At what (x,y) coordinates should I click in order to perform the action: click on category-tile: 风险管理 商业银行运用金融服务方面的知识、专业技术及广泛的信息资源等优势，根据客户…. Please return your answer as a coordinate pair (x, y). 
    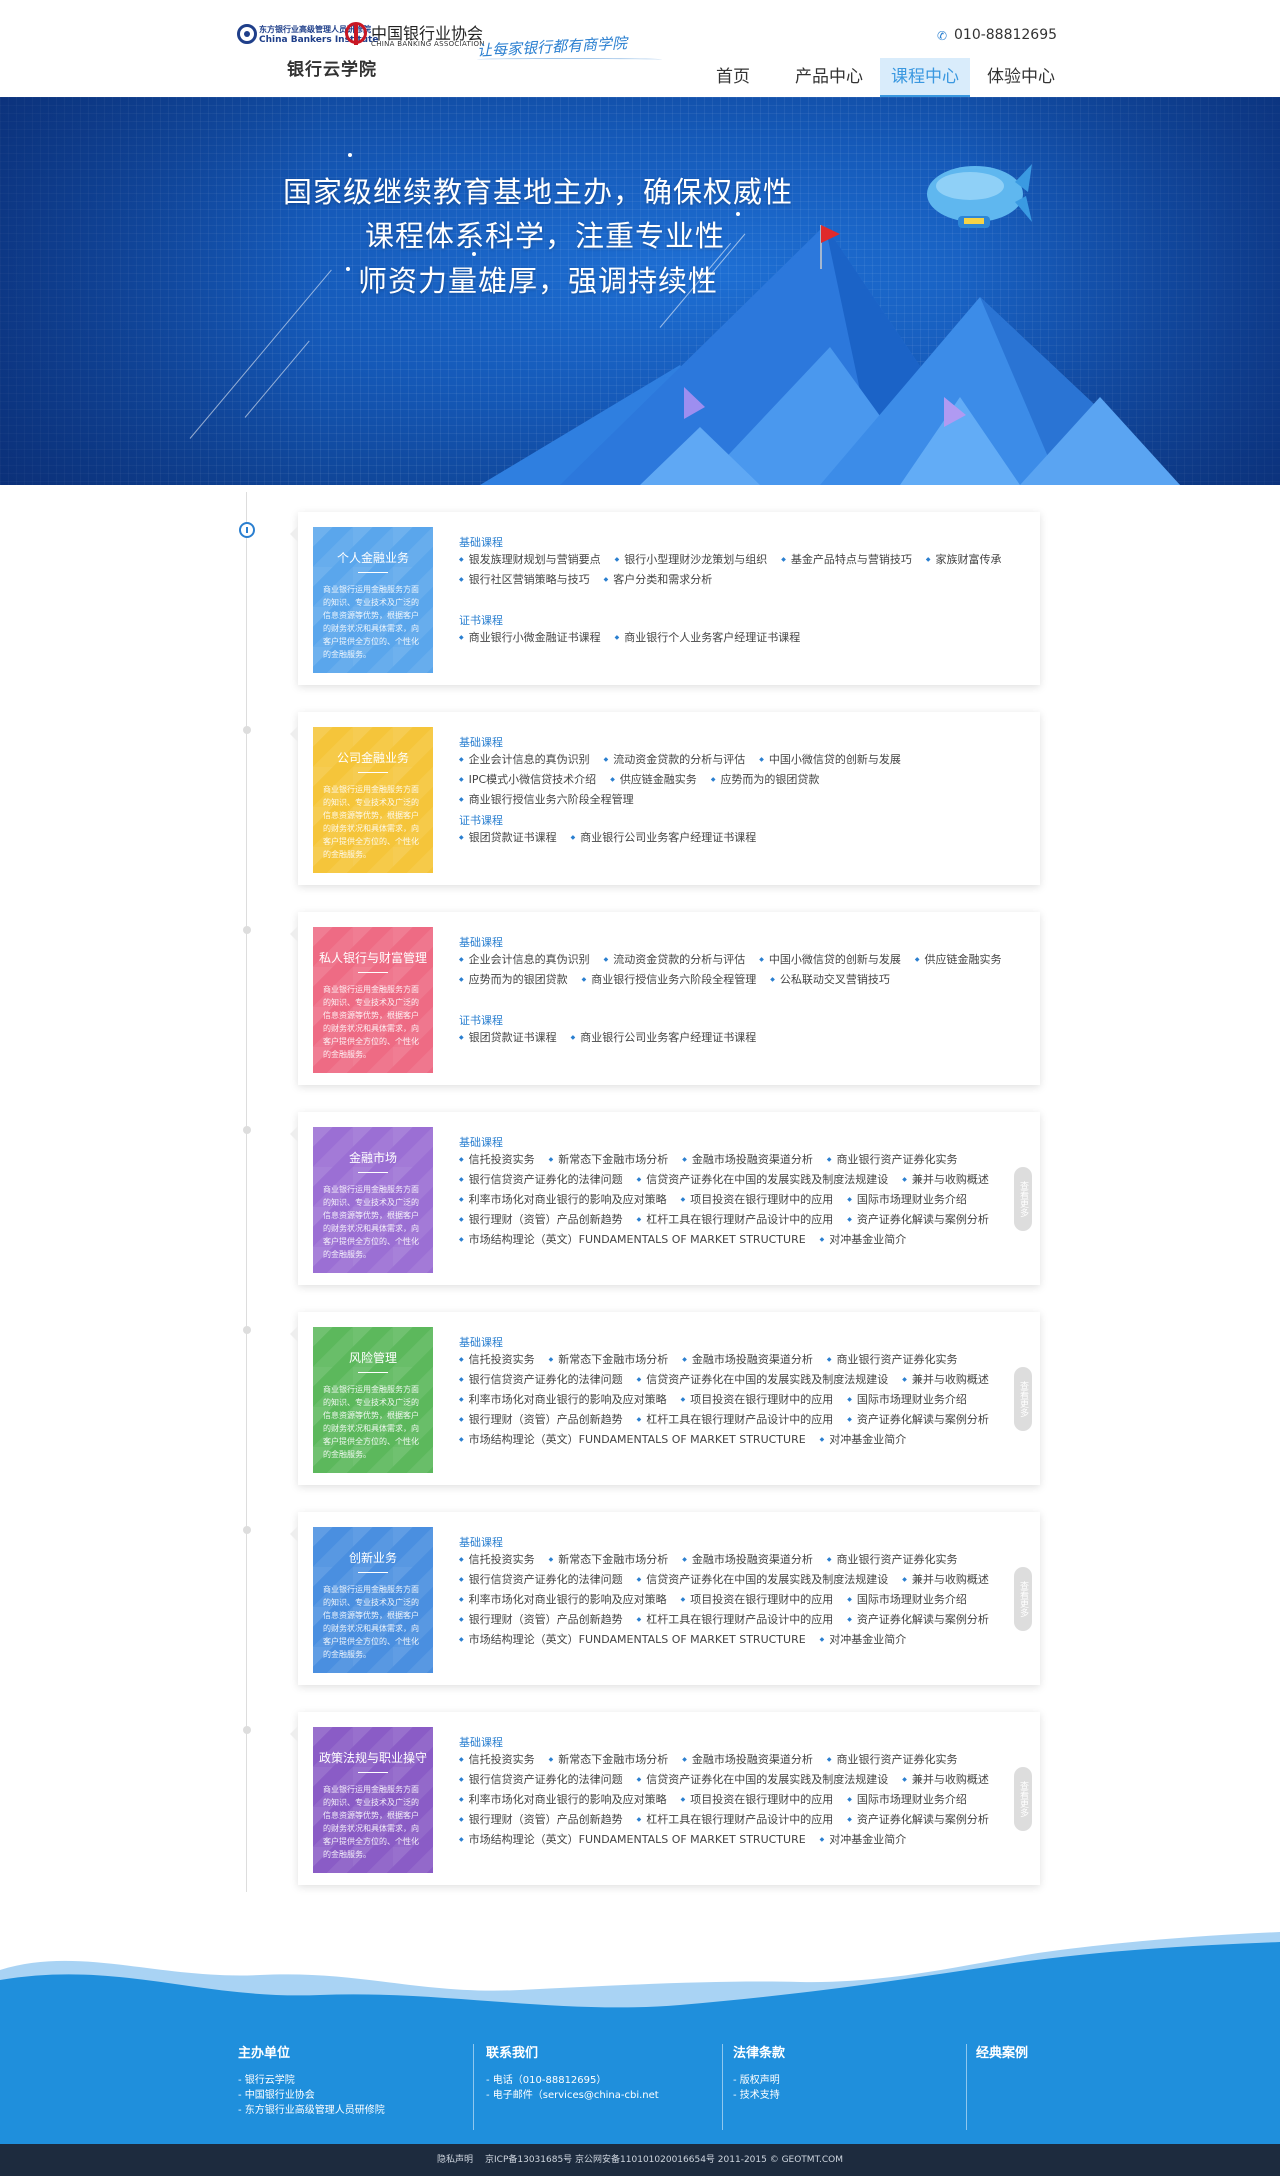
    Looking at the image, I should click on (373, 1400).